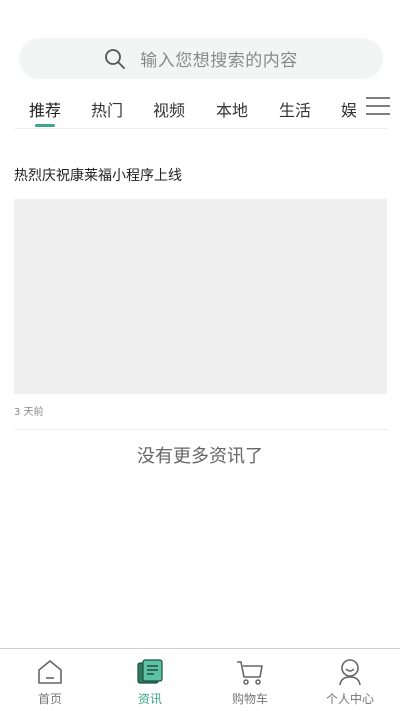 This screenshot has width=400, height=711. I want to click on tab-recommended: 推荐, so click(45, 109).